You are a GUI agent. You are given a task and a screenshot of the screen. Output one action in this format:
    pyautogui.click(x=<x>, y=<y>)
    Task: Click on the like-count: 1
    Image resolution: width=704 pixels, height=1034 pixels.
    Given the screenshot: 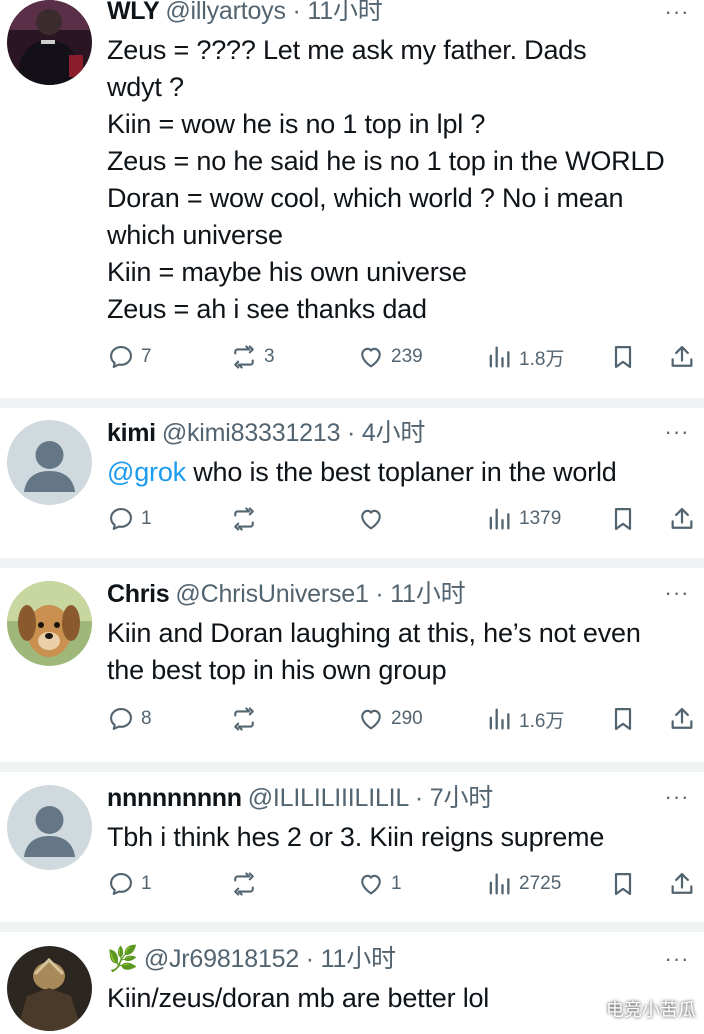 What is the action you would take?
    pyautogui.click(x=396, y=883)
    